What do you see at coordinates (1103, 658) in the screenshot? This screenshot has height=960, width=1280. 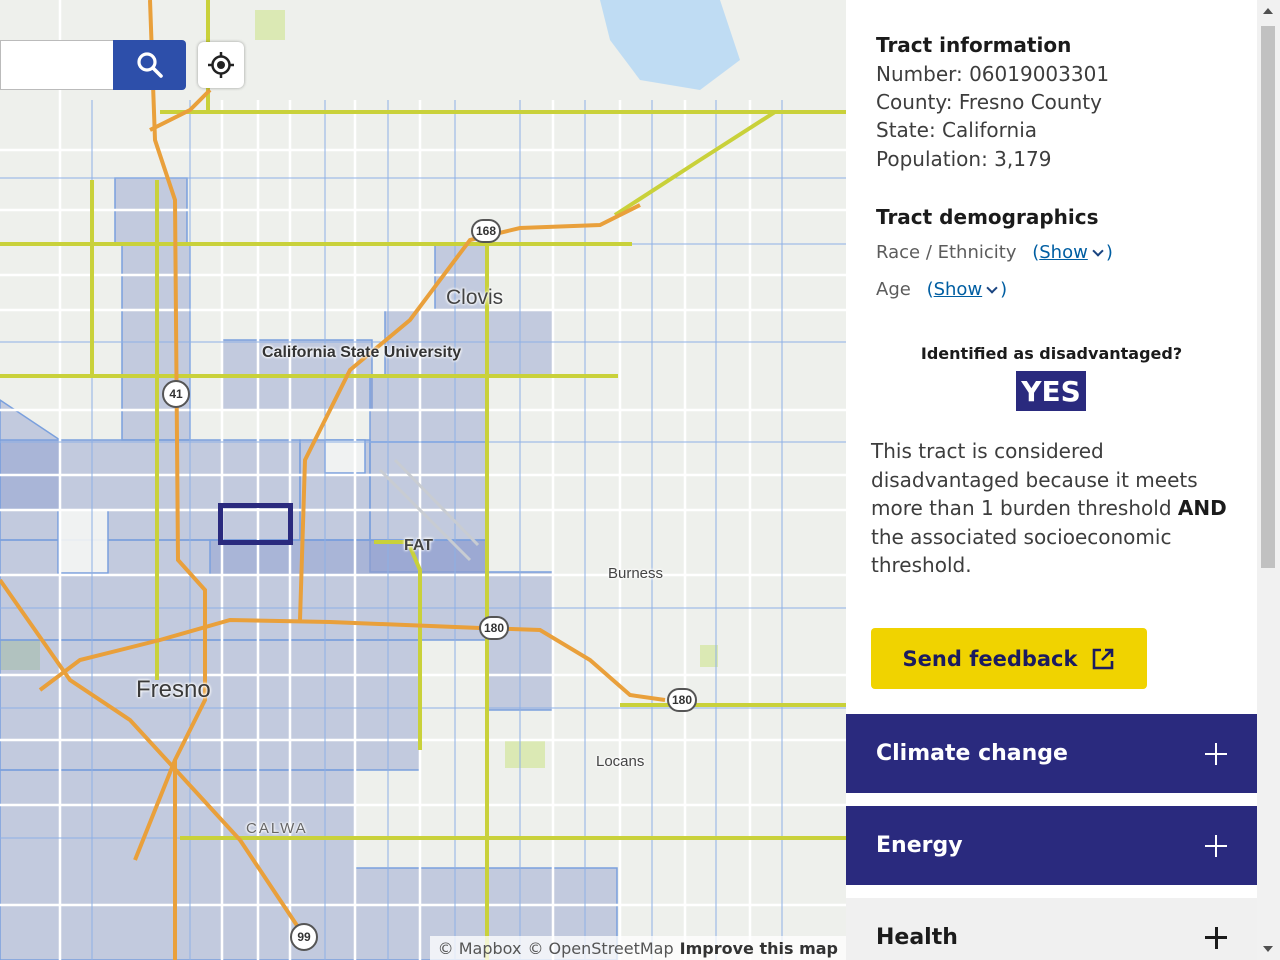 I see `external-link-icon` at bounding box center [1103, 658].